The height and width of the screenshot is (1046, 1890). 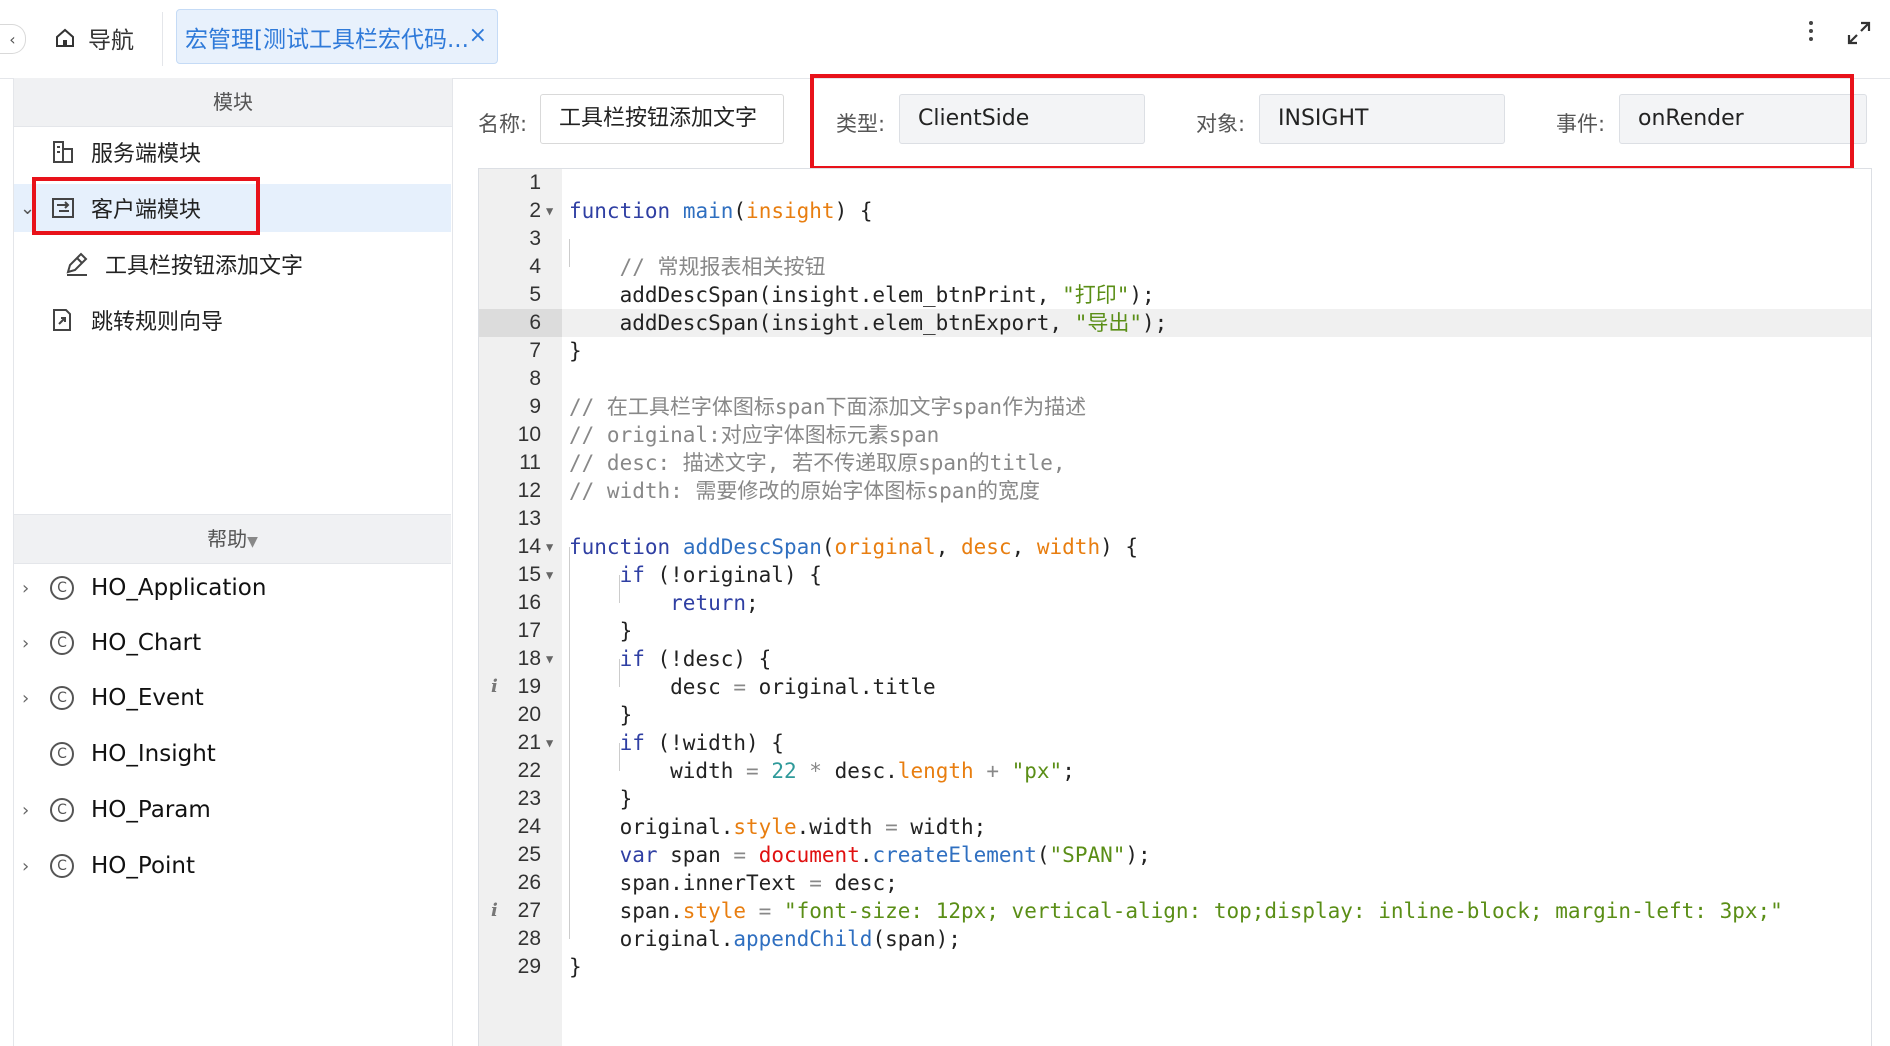 I want to click on help-item-ho-insight: C HO_Insight, so click(x=232, y=754).